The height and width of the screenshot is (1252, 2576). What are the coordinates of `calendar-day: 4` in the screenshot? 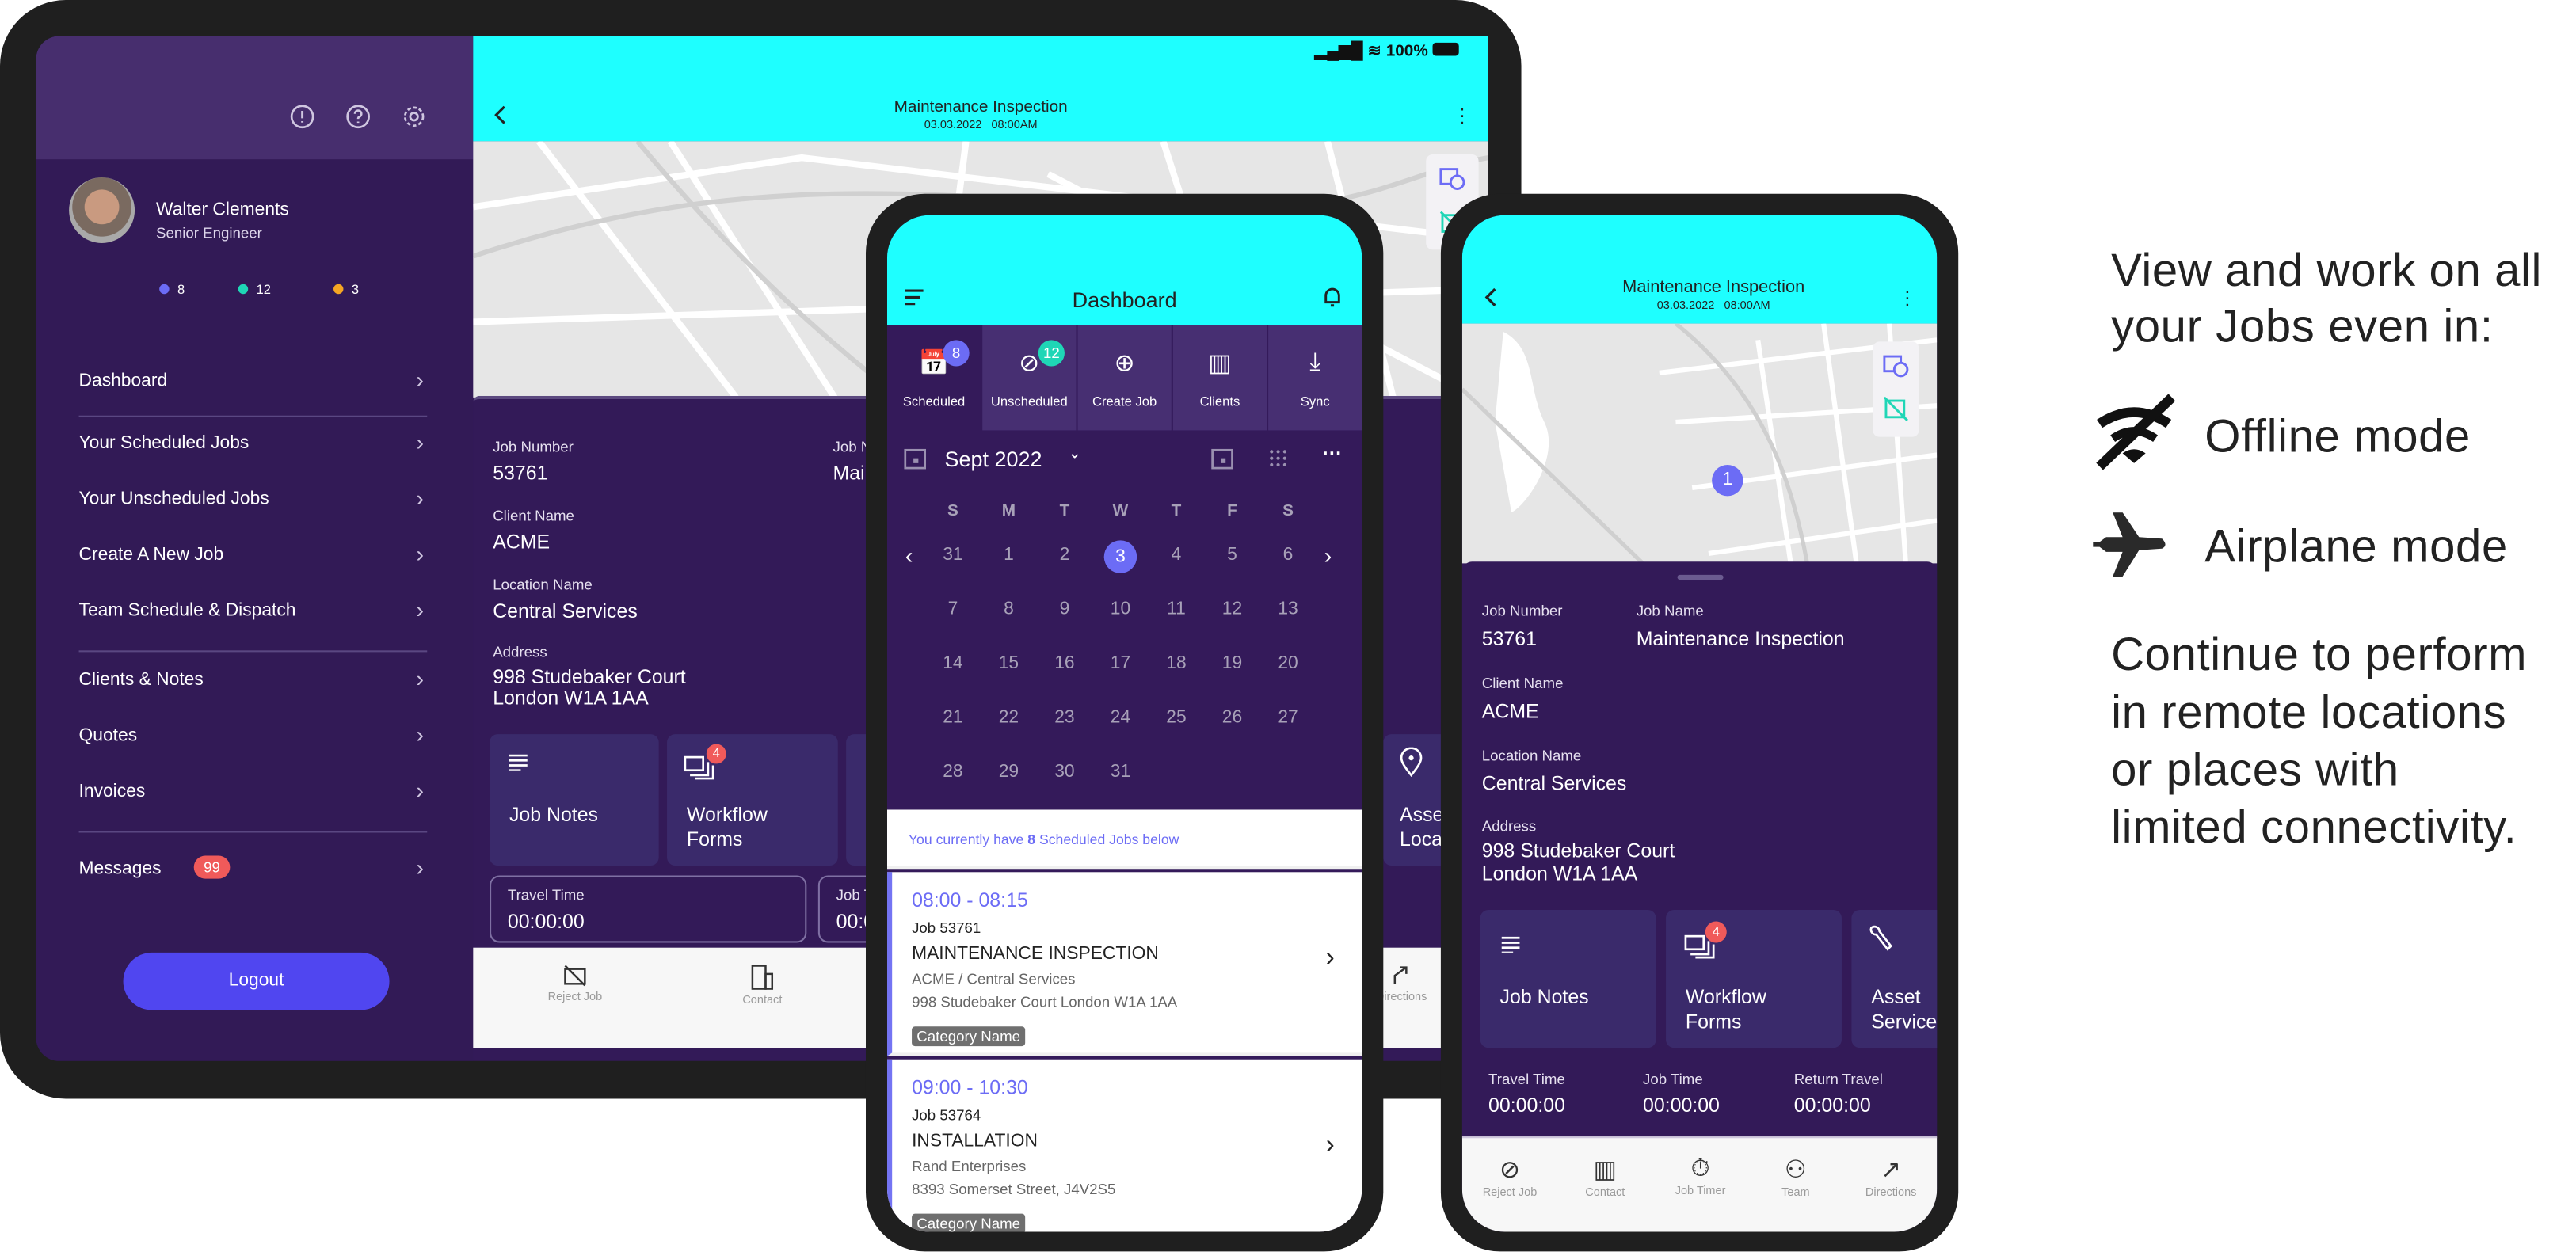 It's located at (1176, 555).